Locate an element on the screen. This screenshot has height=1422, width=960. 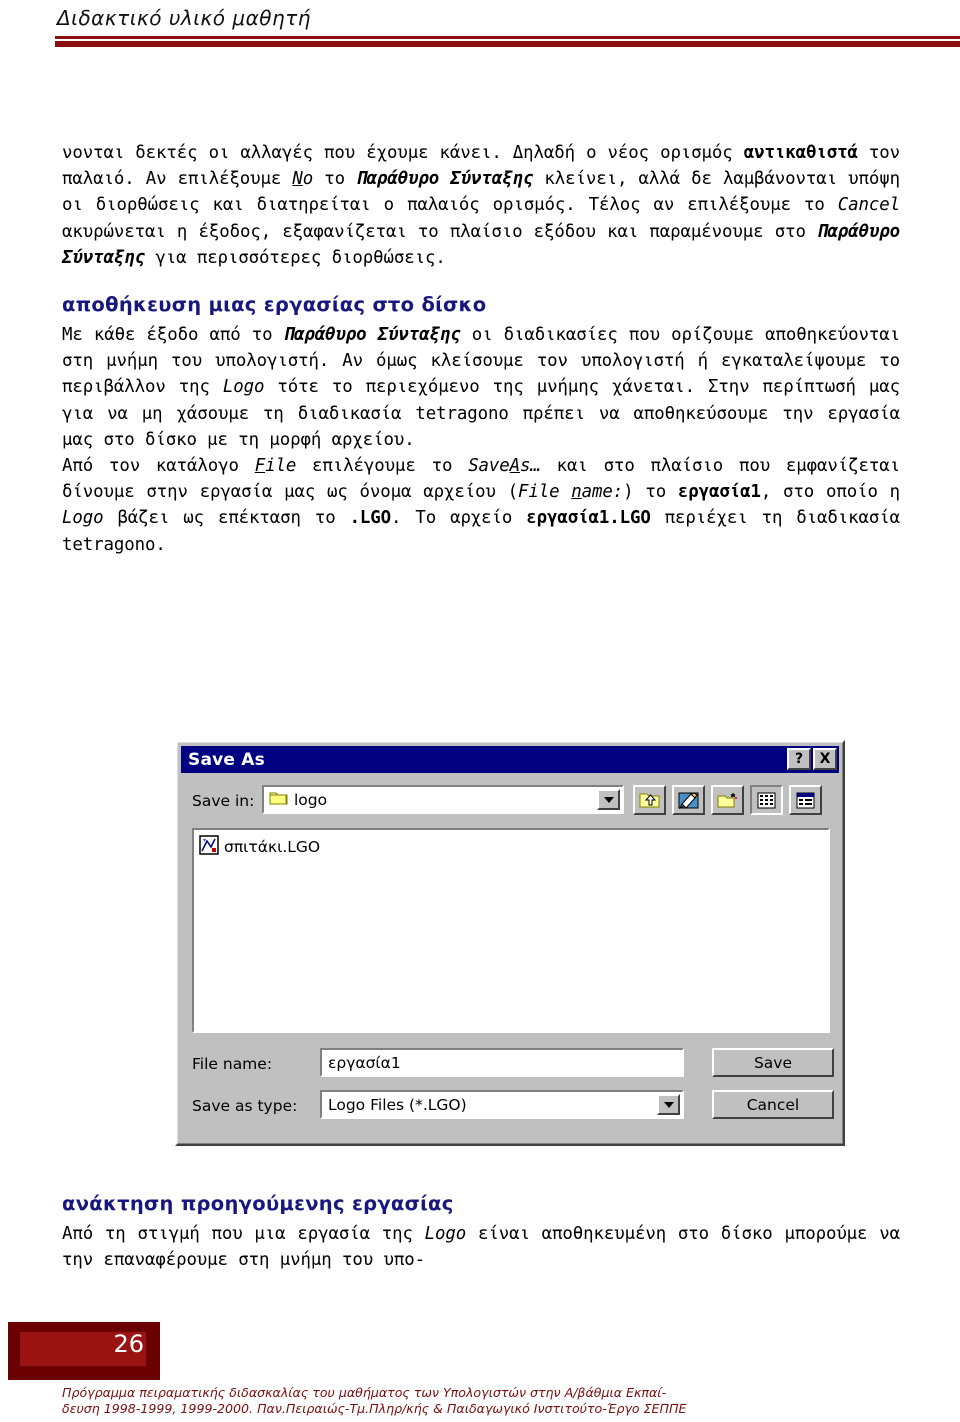
cancel-button: Cancel is located at coordinates (773, 1104).